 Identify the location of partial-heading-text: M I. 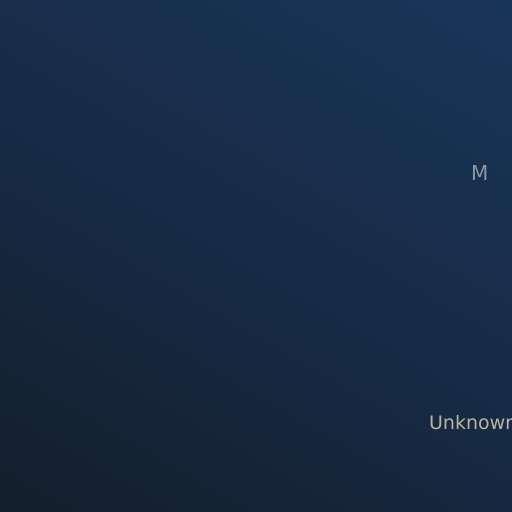
(491, 173).